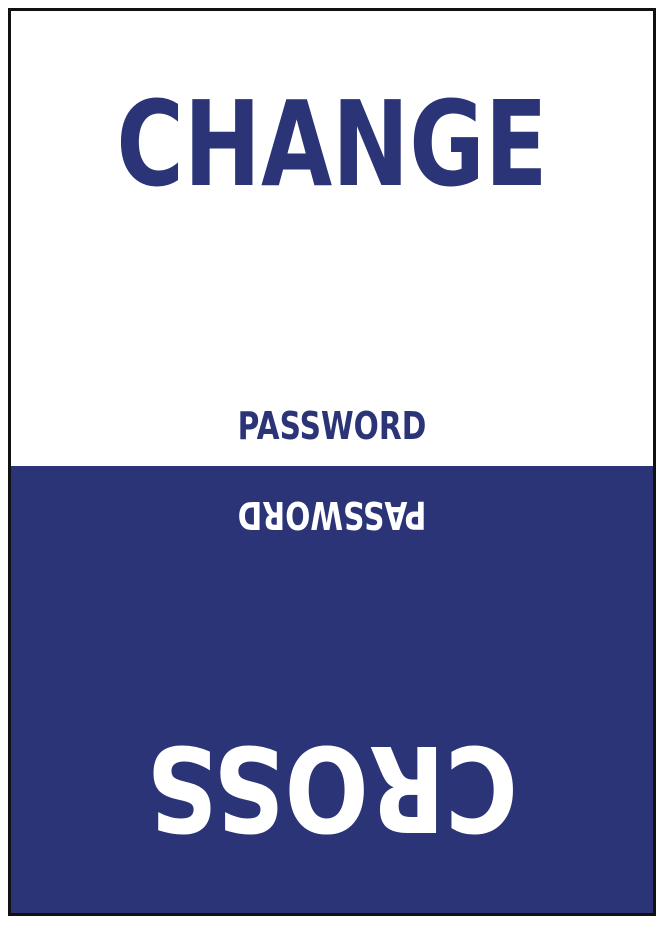 The height and width of the screenshot is (928, 664). Describe the element at coordinates (332, 144) in the screenshot. I see `top-main-word: CHANGE` at that location.